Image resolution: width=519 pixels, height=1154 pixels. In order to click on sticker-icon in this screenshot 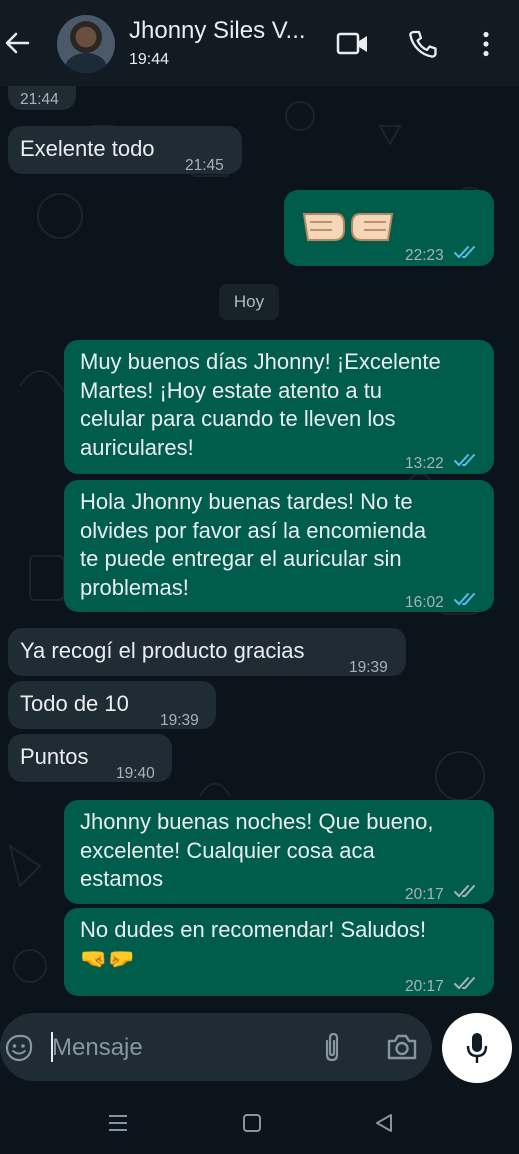, I will do `click(19, 1048)`.